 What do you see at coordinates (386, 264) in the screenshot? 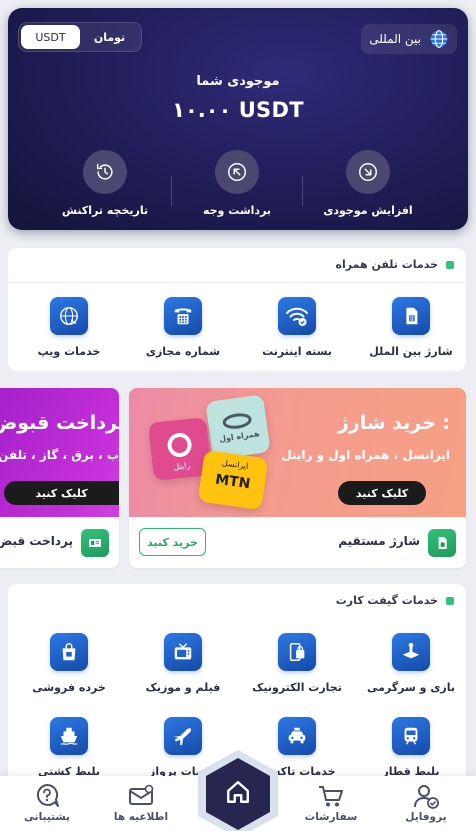
I see `mobile-services-title: خدمات تلفن همراه` at bounding box center [386, 264].